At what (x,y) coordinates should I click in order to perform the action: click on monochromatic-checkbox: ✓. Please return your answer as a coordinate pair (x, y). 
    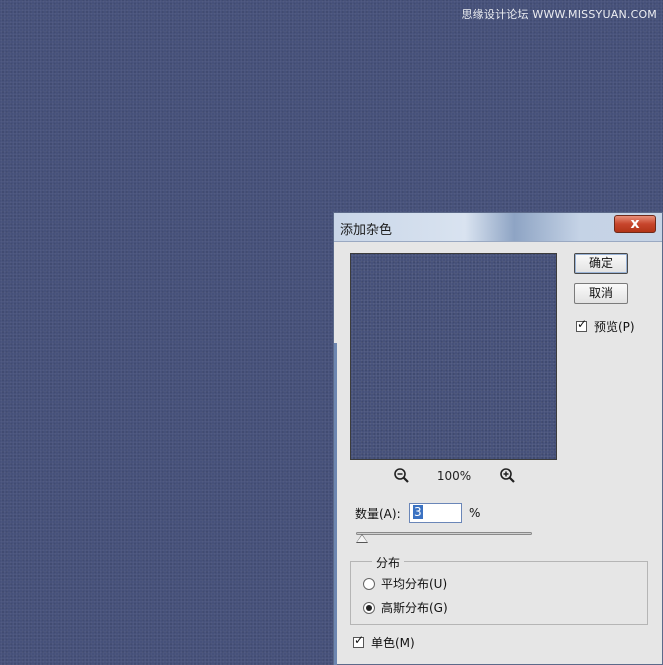
    Looking at the image, I should click on (359, 640).